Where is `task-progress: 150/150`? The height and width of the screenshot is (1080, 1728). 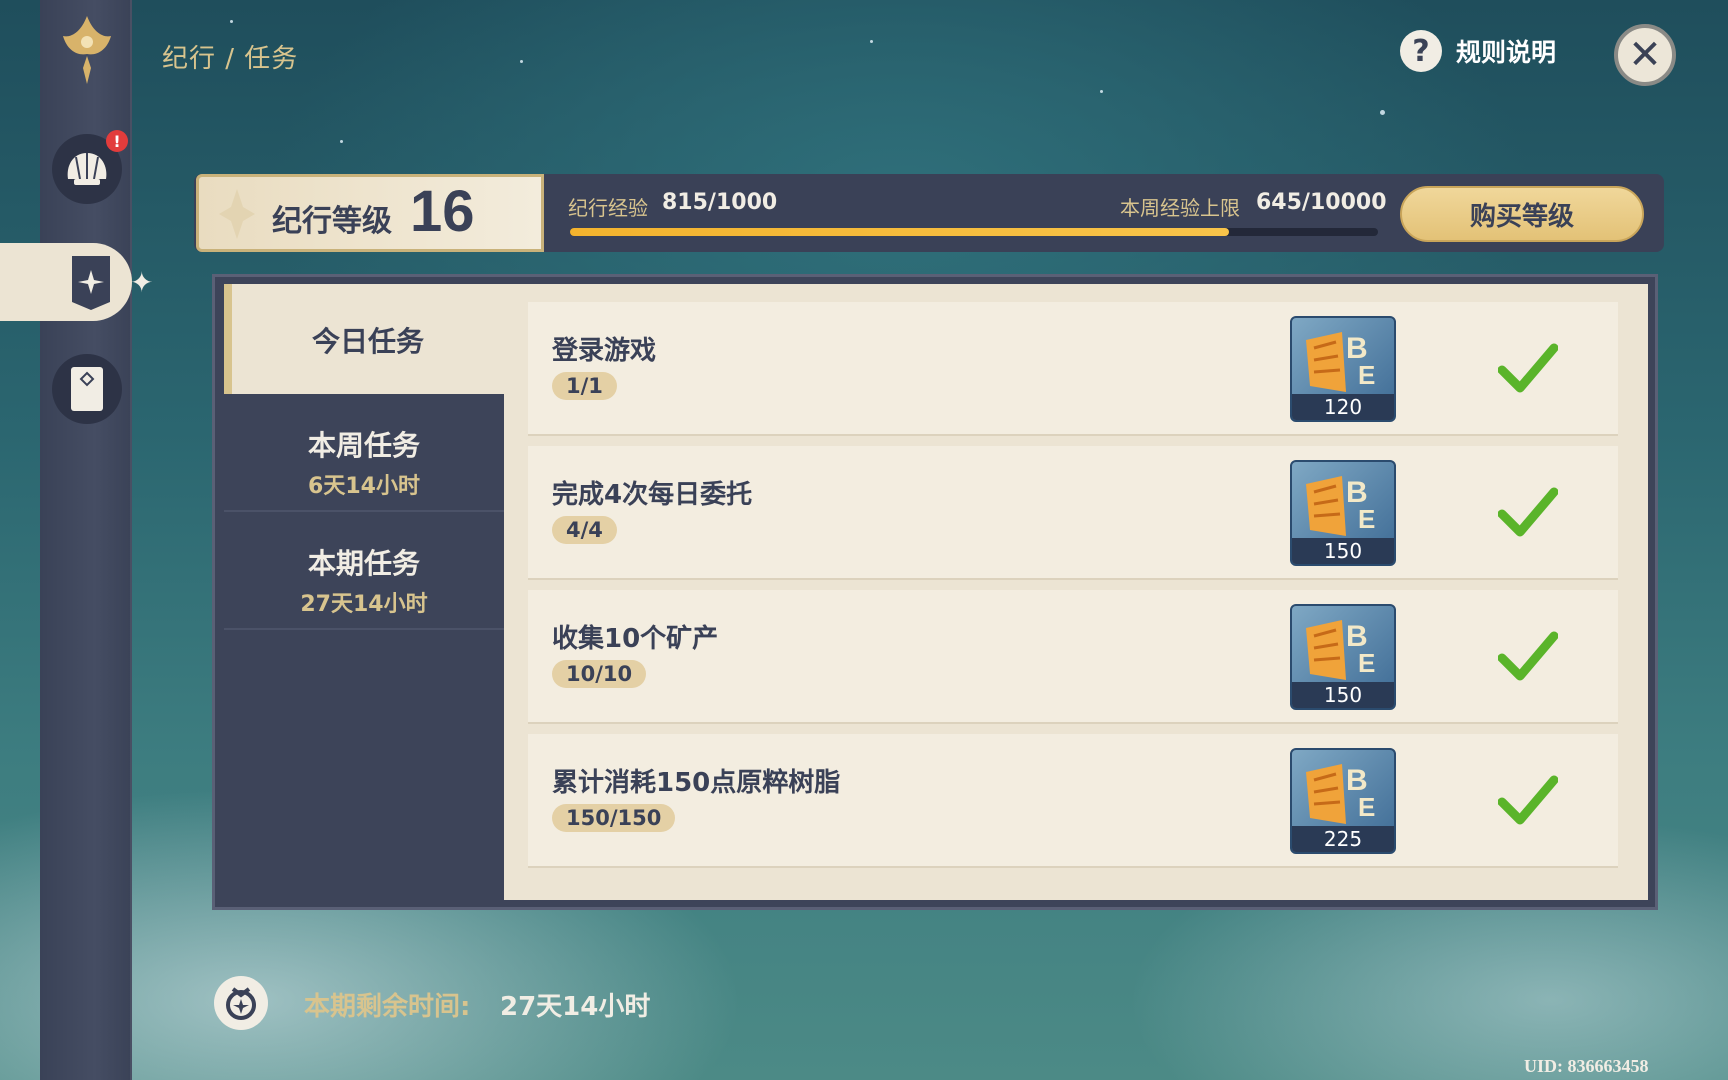 task-progress: 150/150 is located at coordinates (614, 818).